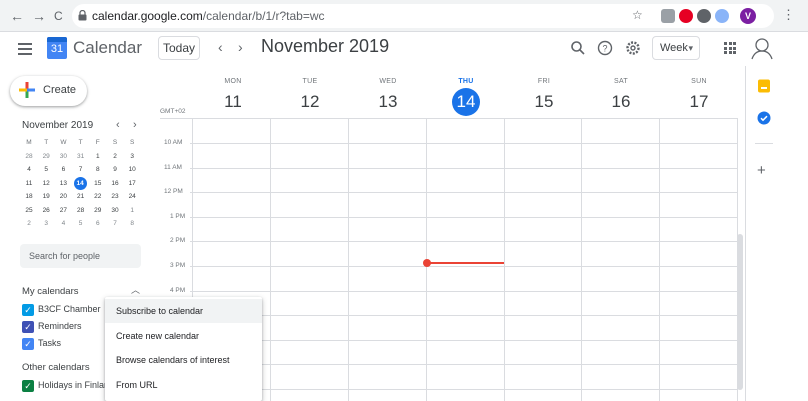 The width and height of the screenshot is (808, 401). I want to click on profile-avatar: V, so click(748, 16).